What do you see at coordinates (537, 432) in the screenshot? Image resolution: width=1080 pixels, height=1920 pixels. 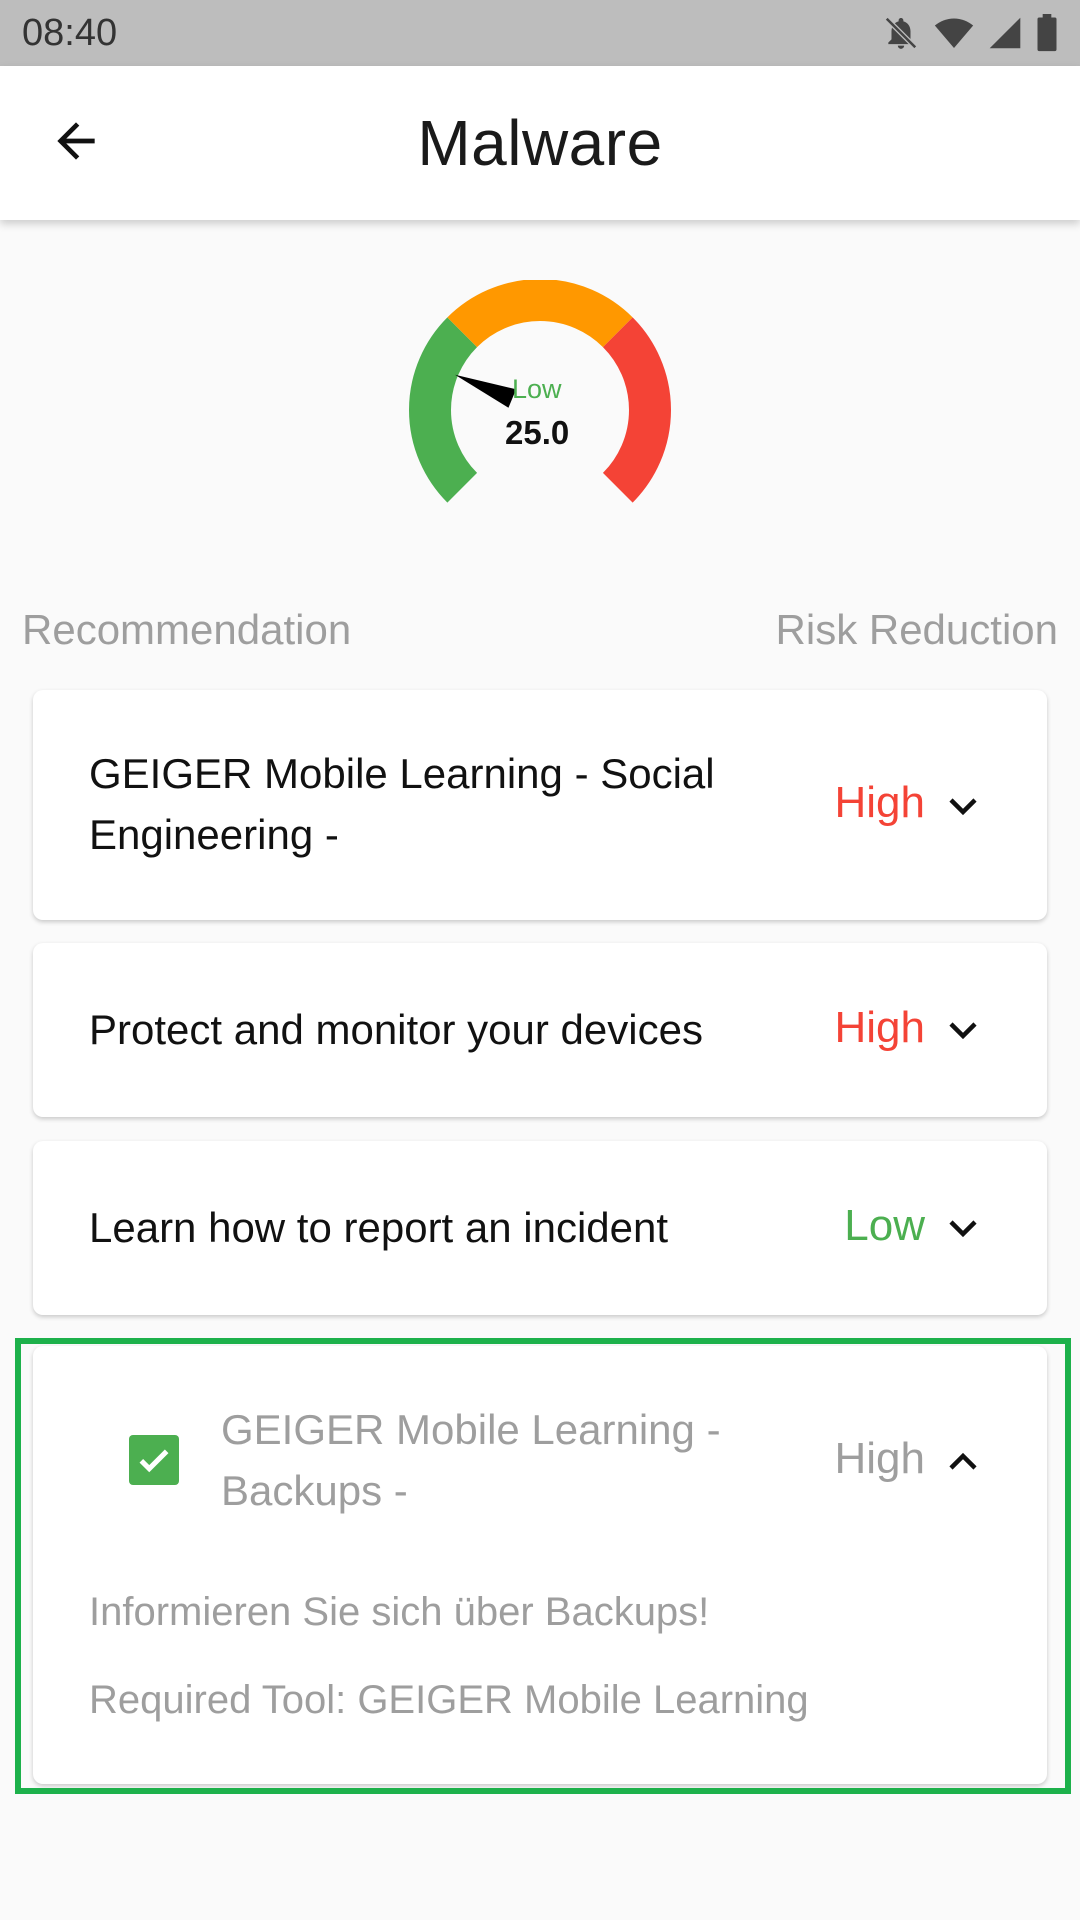 I see `gauge-value: 25.0` at bounding box center [537, 432].